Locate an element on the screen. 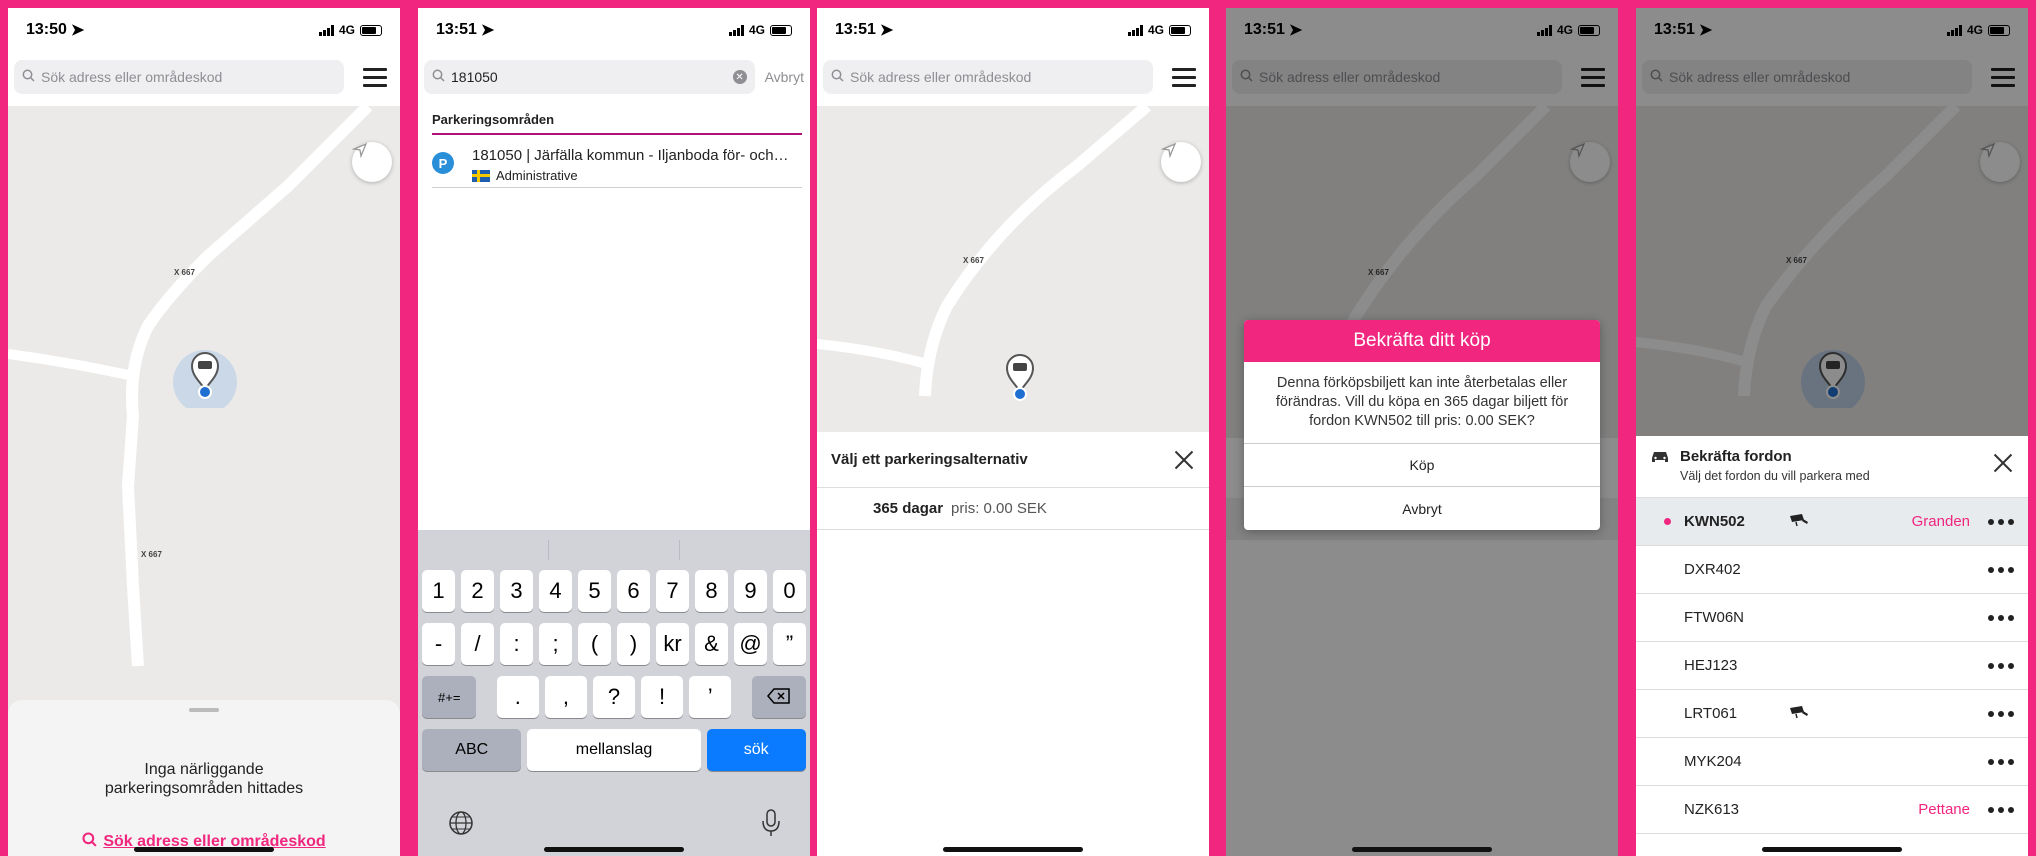 This screenshot has width=2036, height=856. key-1: / is located at coordinates (477, 644).